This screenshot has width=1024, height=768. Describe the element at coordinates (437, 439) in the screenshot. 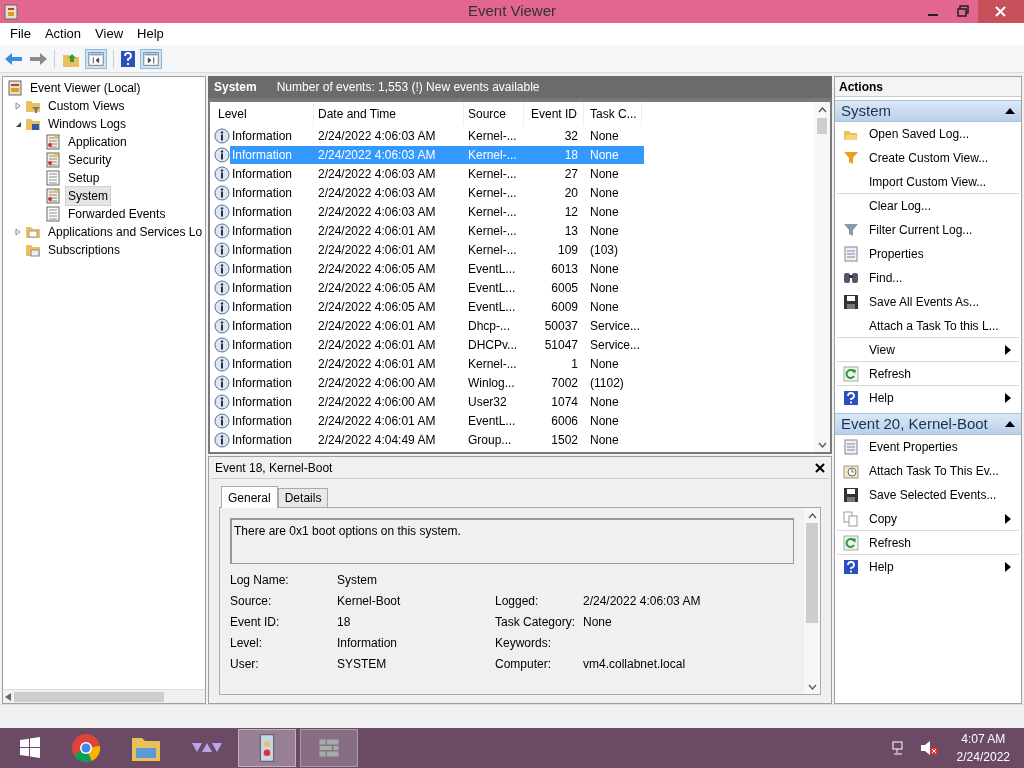

I see `event-row: Information 2/24/2022 4:04:49 AM Group... 1502 None` at that location.